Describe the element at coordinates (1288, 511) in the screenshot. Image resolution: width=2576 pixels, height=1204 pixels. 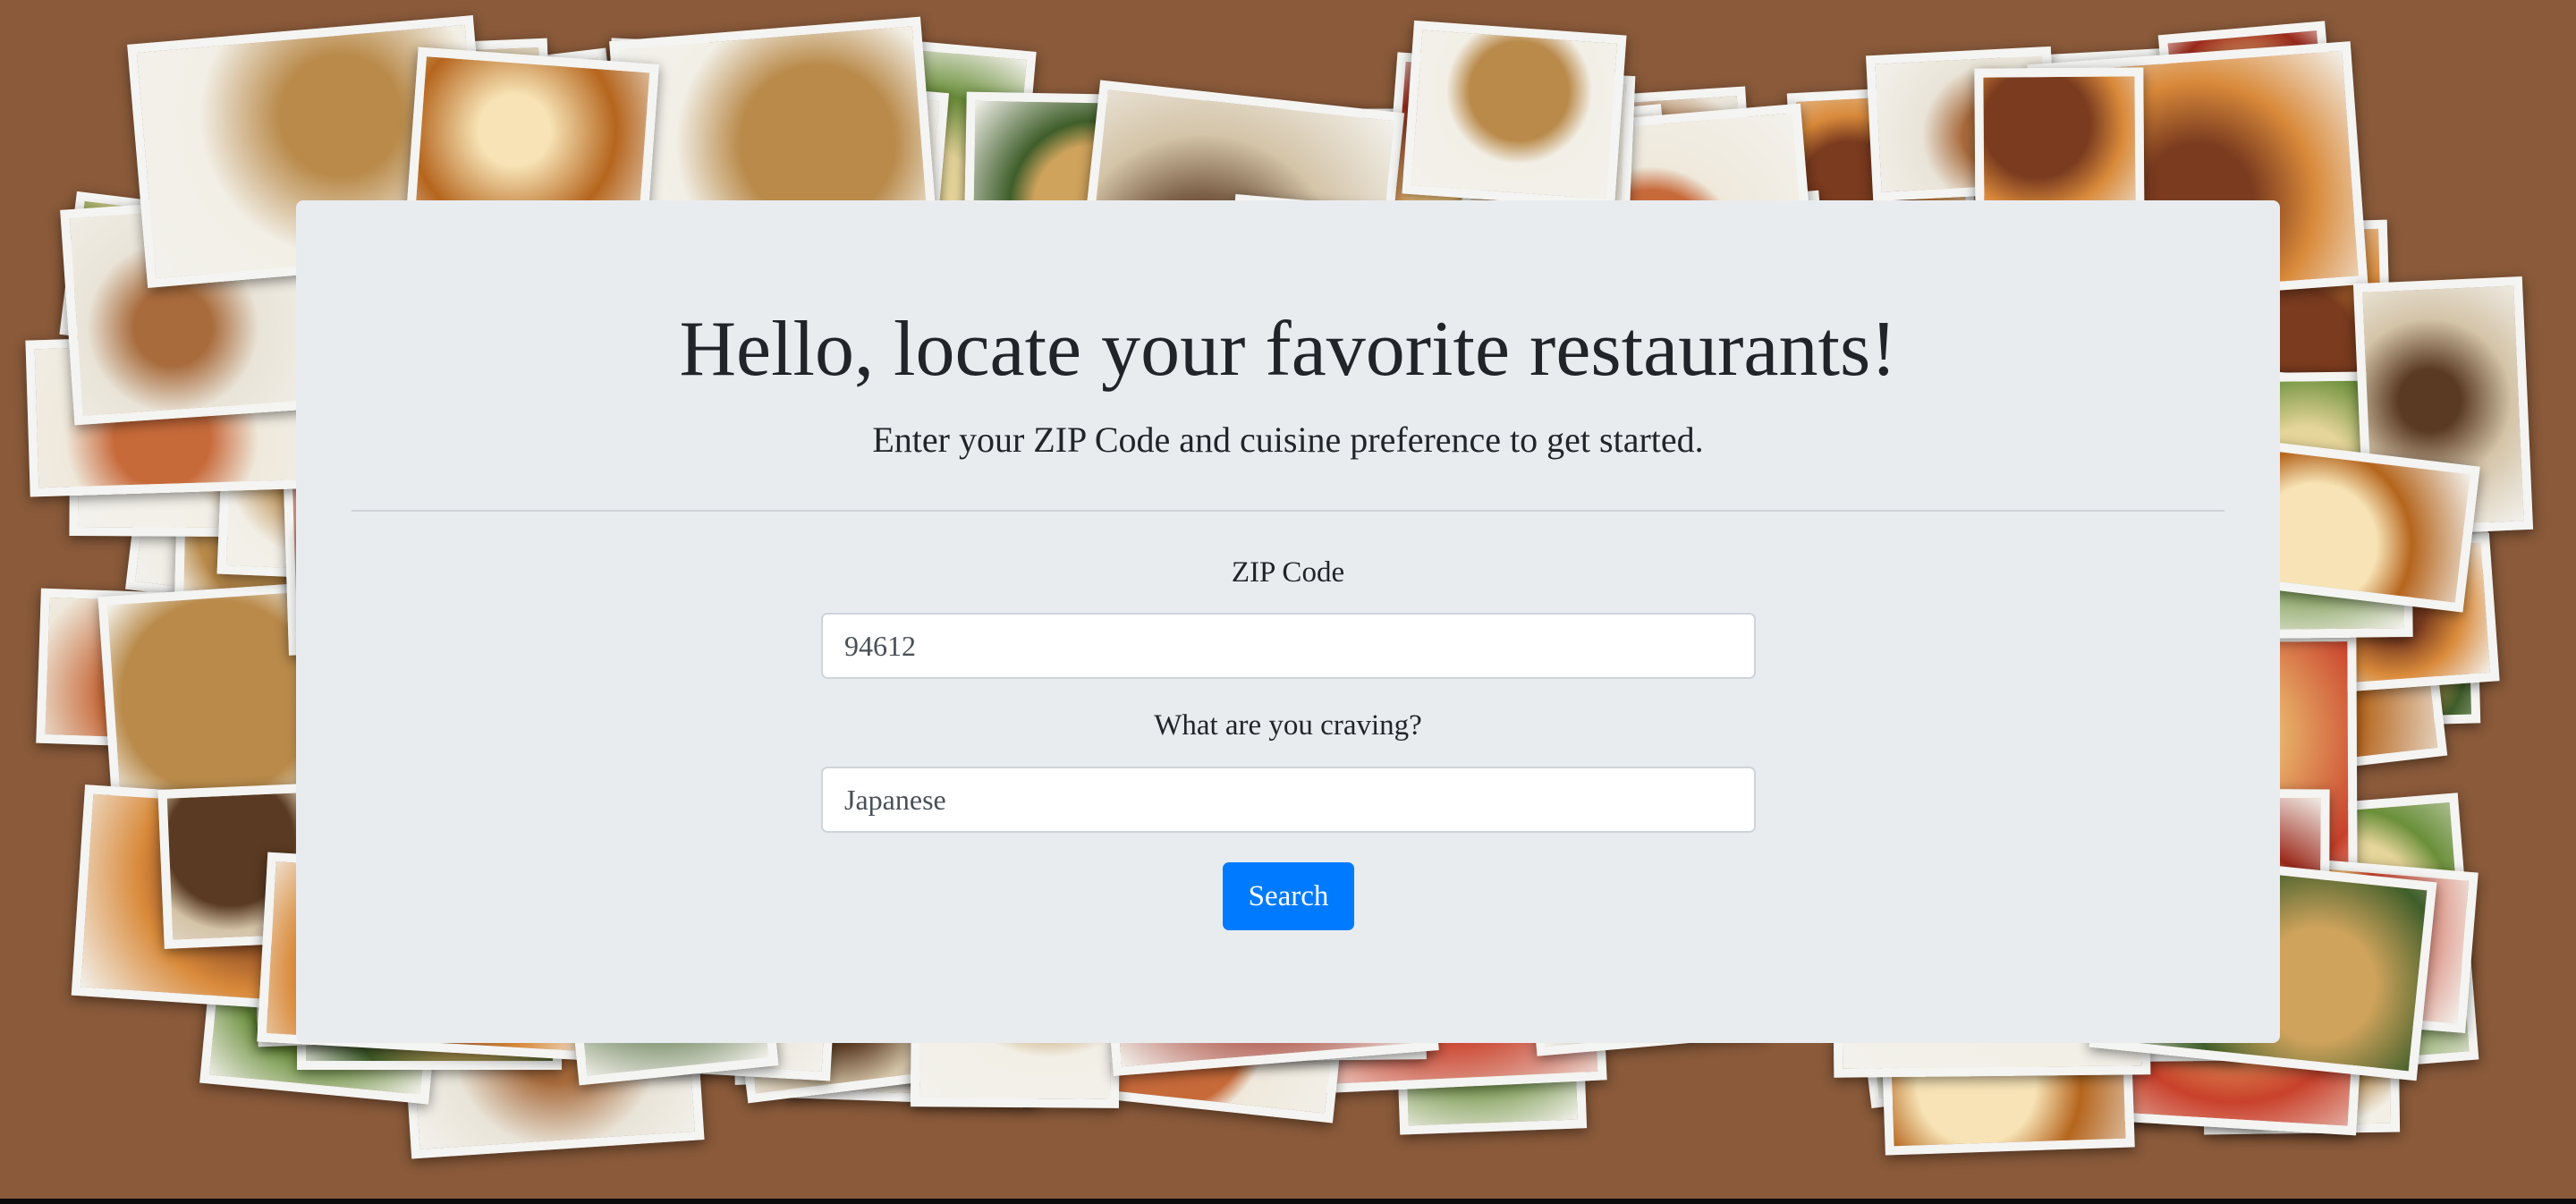
I see `divider` at that location.